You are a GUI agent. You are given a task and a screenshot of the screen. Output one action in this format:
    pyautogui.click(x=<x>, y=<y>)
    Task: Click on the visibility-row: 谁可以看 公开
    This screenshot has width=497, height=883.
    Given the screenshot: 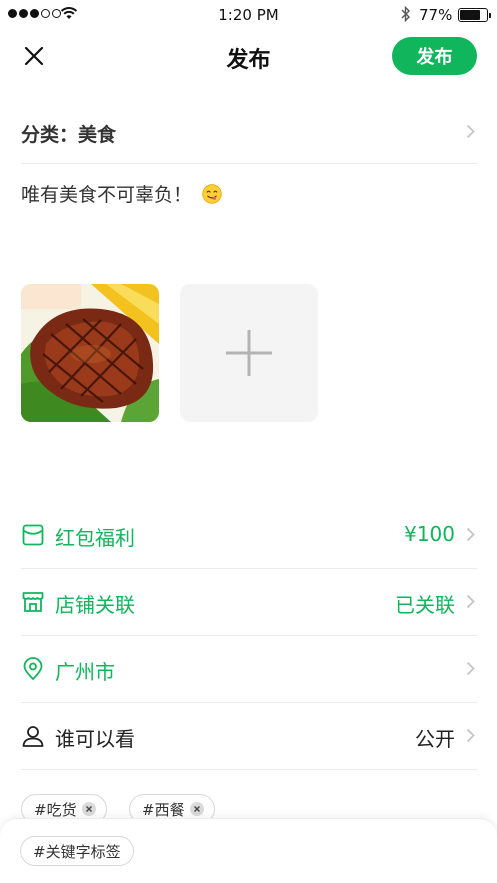 What is the action you would take?
    pyautogui.click(x=249, y=736)
    